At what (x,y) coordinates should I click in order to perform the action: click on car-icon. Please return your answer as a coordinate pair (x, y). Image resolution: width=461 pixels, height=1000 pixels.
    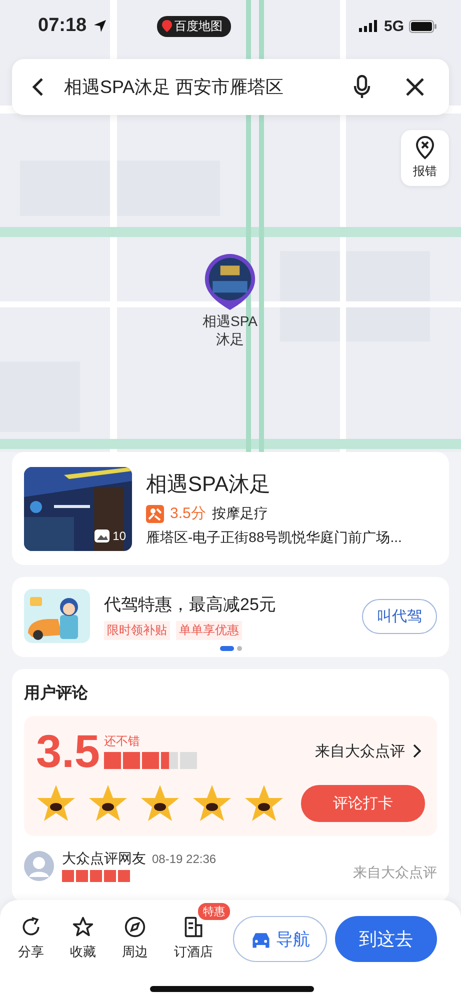
    Looking at the image, I should click on (261, 939).